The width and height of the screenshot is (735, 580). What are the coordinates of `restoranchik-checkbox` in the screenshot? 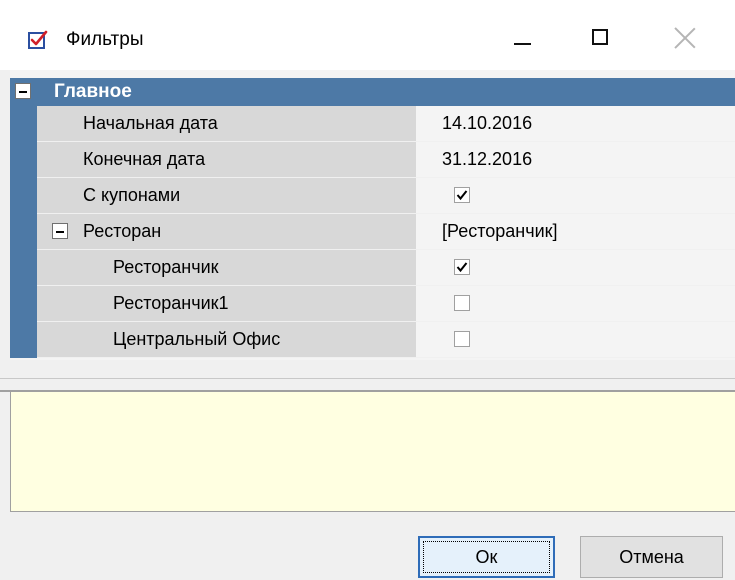 It's located at (462, 267).